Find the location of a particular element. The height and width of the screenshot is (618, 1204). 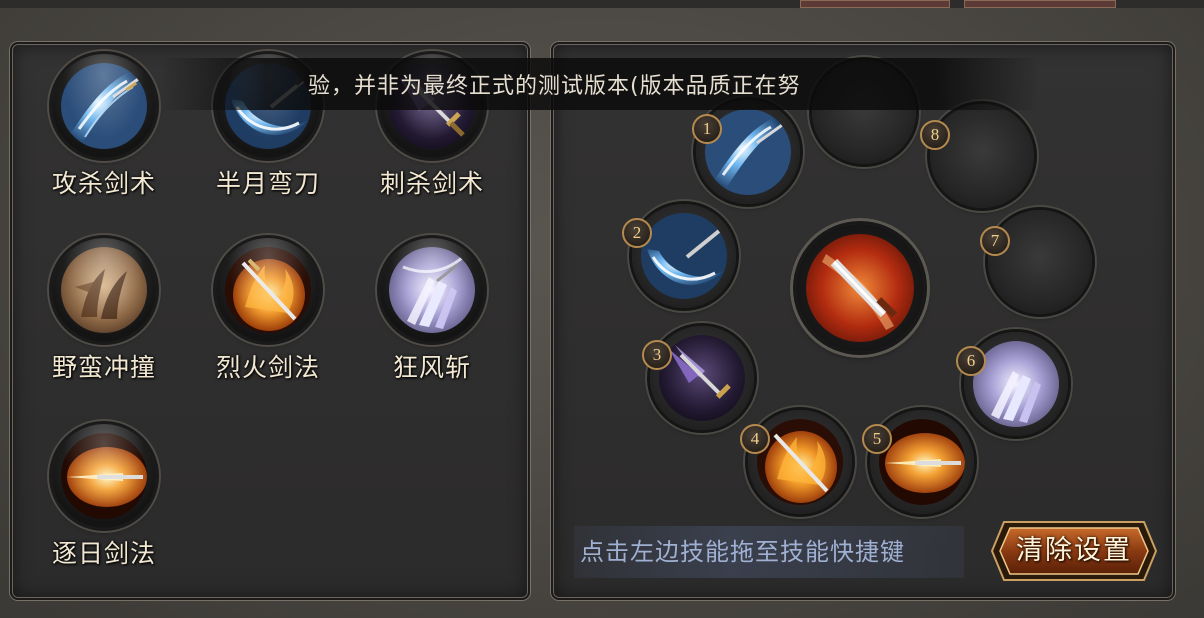

skill-slash-sword is located at coordinates (104, 106).